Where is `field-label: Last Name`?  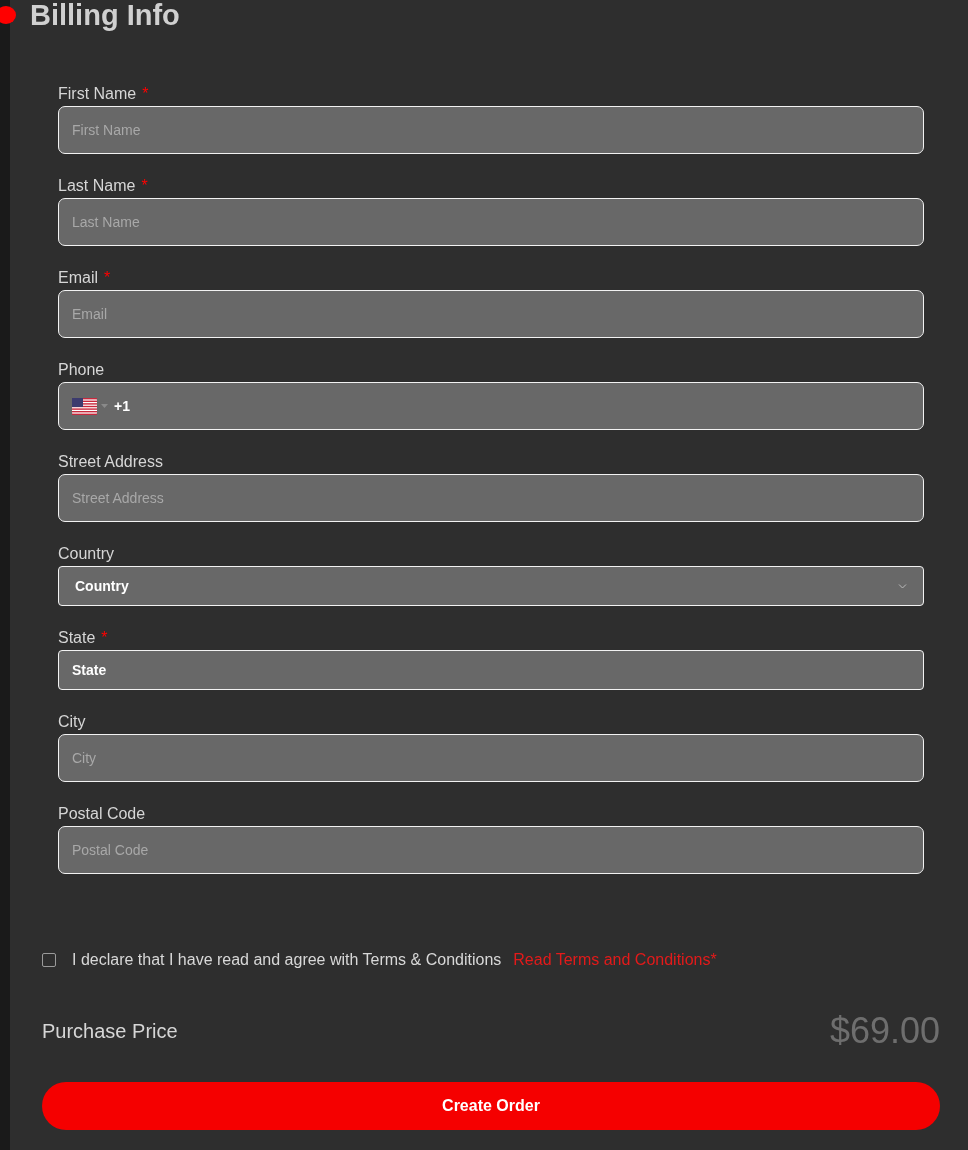
field-label: Last Name is located at coordinates (97, 186).